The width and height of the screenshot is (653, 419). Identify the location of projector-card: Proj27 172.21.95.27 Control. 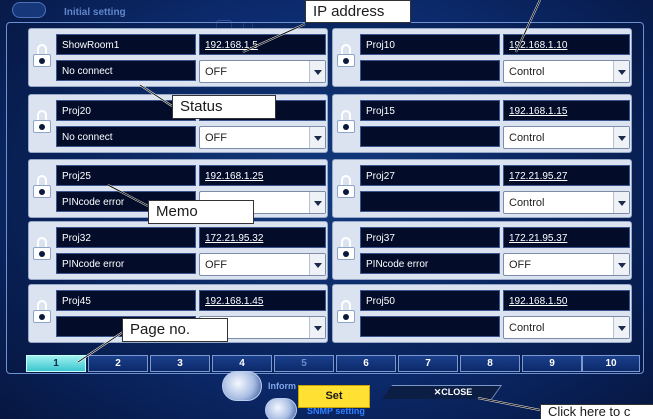
(482, 188).